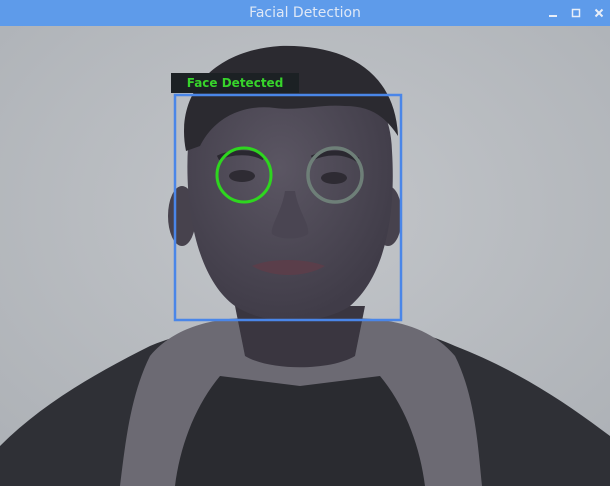 The height and width of the screenshot is (486, 610). I want to click on title-bar: Facial Detection, so click(305, 13).